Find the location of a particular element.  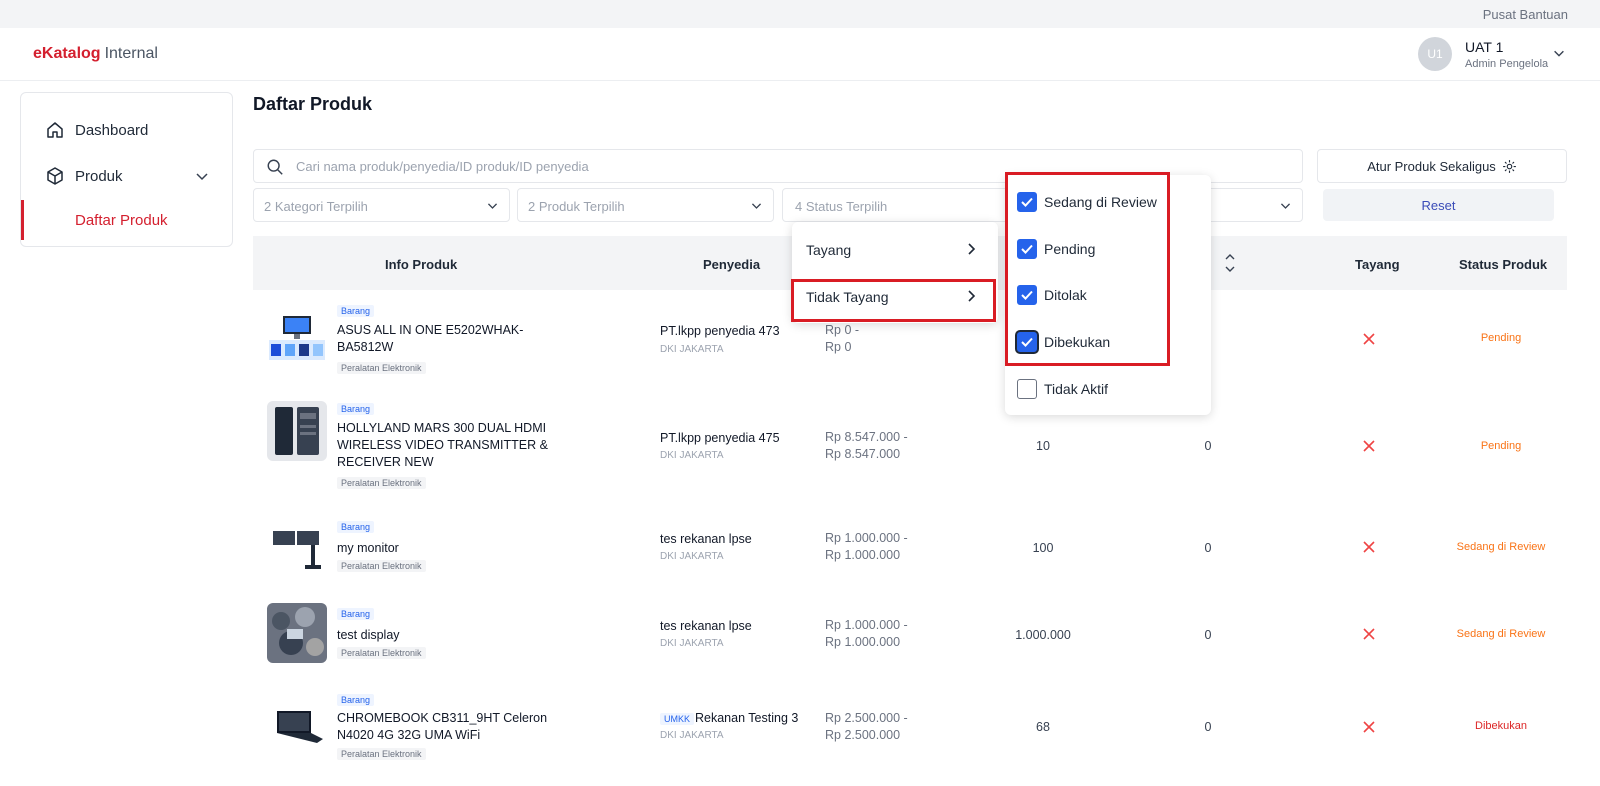

vendor-name: Rekanan Testing 3 is located at coordinates (746, 718).